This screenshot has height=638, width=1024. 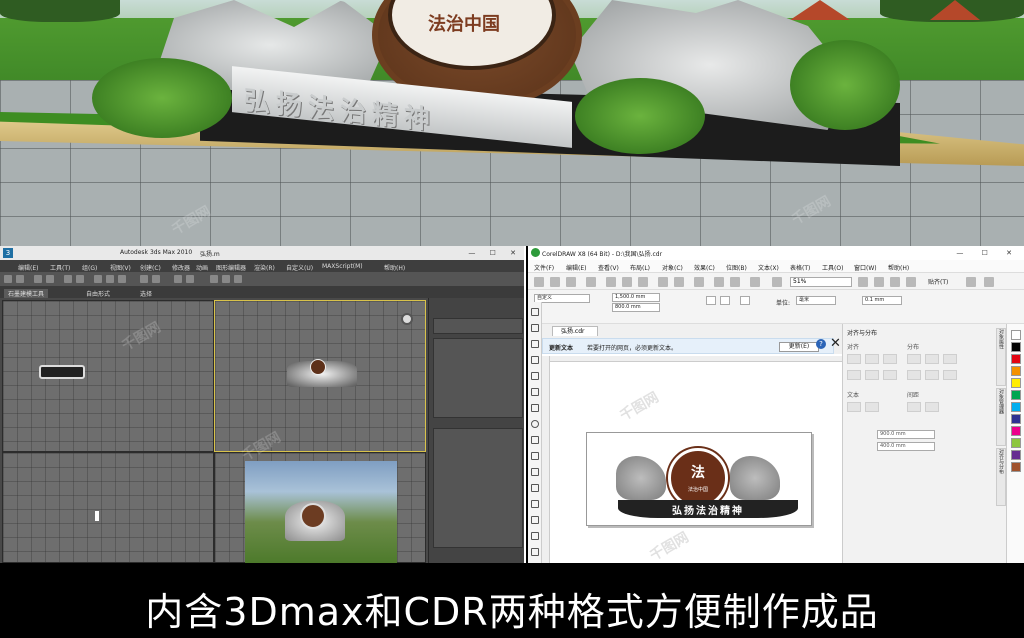 What do you see at coordinates (320, 376) in the screenshot?
I see `viewport-front` at bounding box center [320, 376].